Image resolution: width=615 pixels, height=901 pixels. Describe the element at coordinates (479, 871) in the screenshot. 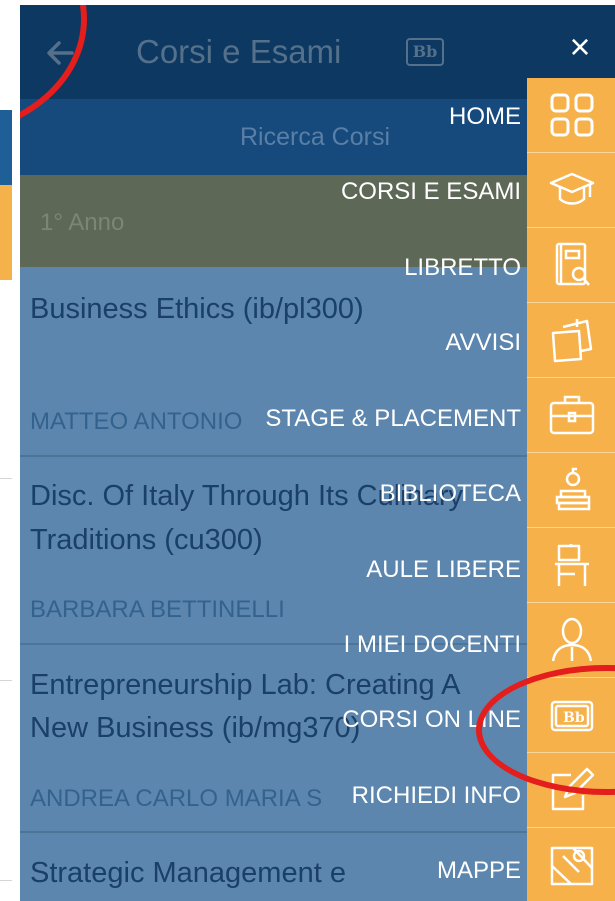

I see `menu-item-mappe: MAPPE` at that location.